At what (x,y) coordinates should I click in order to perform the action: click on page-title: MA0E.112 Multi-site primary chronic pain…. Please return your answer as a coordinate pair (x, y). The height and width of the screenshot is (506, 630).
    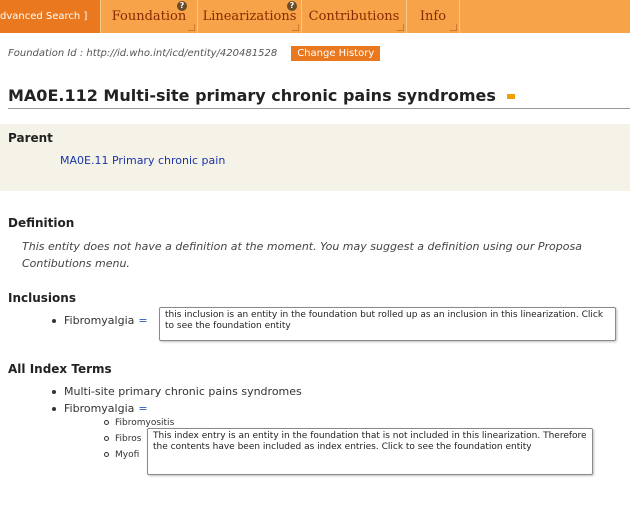
    Looking at the image, I should click on (319, 97).